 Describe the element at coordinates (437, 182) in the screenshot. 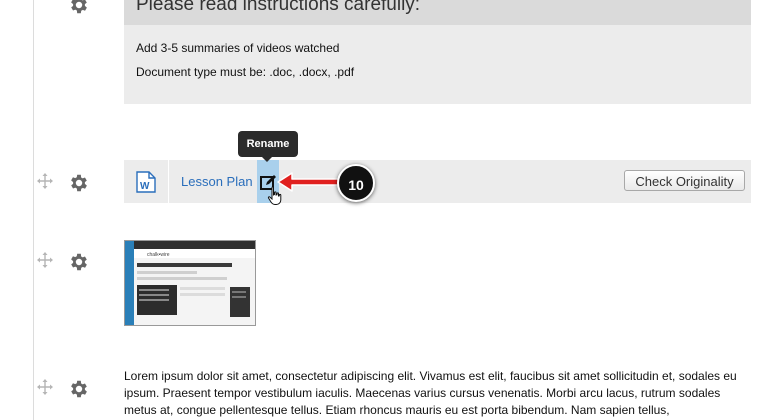

I see `file-row: W Lesson Plan Check Originality` at that location.